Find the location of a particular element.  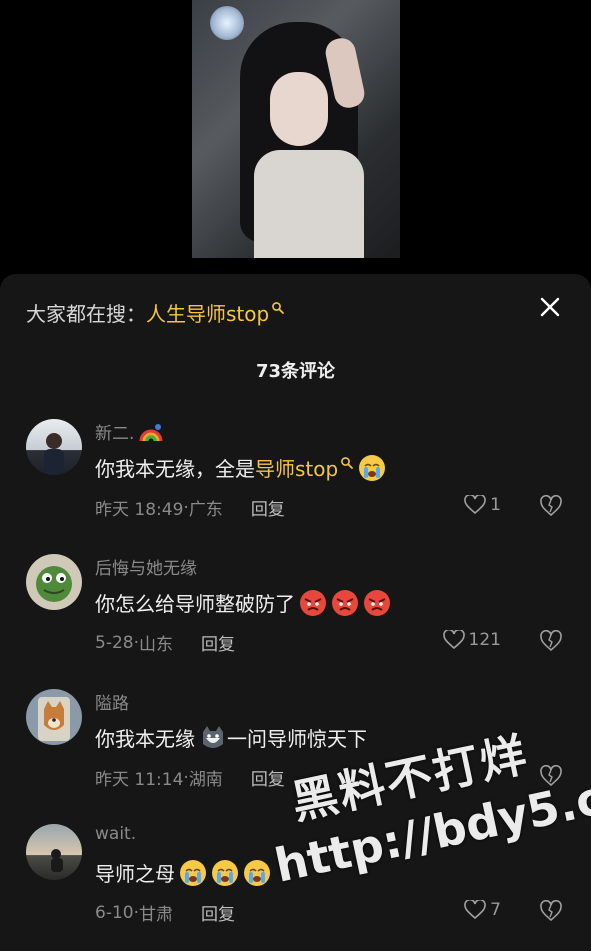

comment-username: 新二. is located at coordinates (129, 431).